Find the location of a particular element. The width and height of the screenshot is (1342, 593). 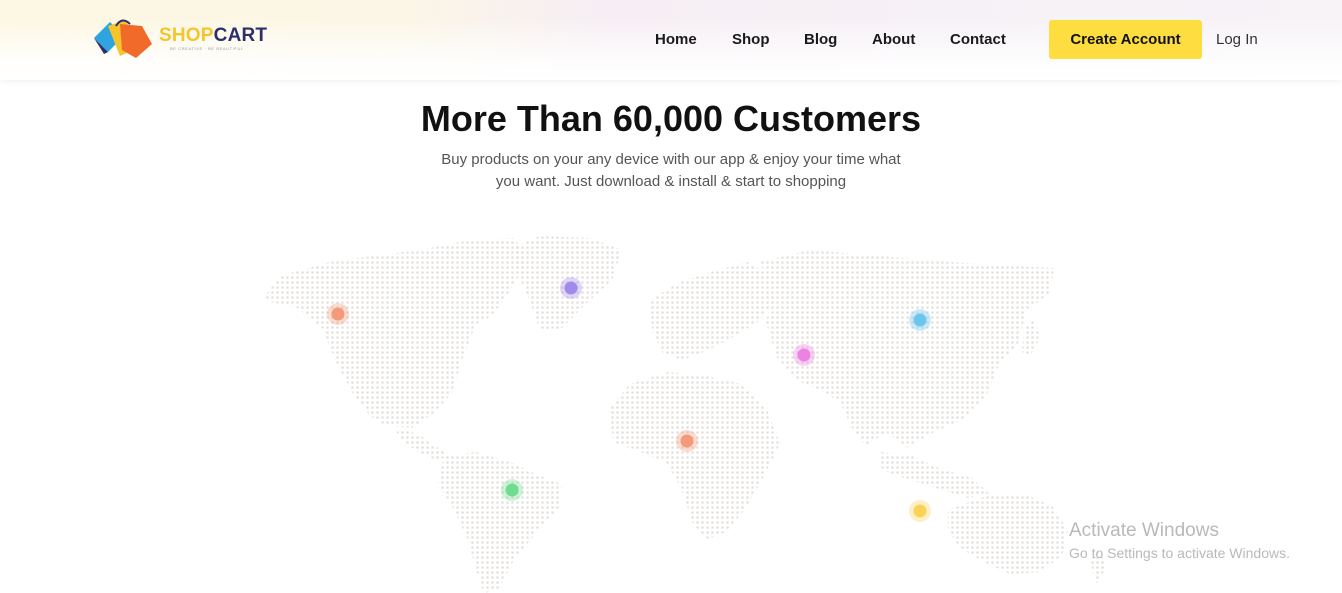

north-america-landmass is located at coordinates (395, 333).